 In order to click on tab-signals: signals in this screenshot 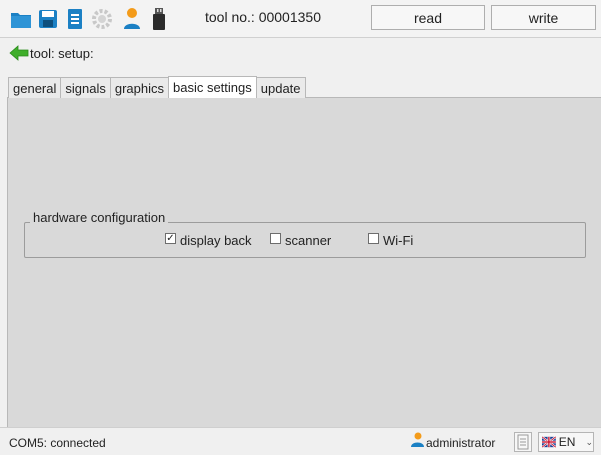, I will do `click(85, 87)`.